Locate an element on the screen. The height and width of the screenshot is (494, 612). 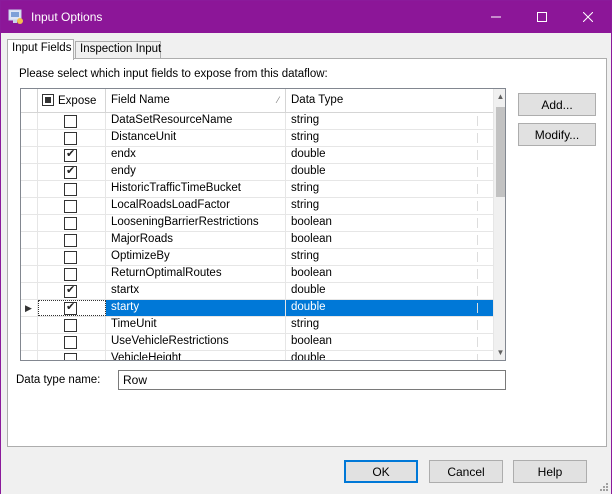
field-name-cell: OptimizeBy is located at coordinates (196, 257).